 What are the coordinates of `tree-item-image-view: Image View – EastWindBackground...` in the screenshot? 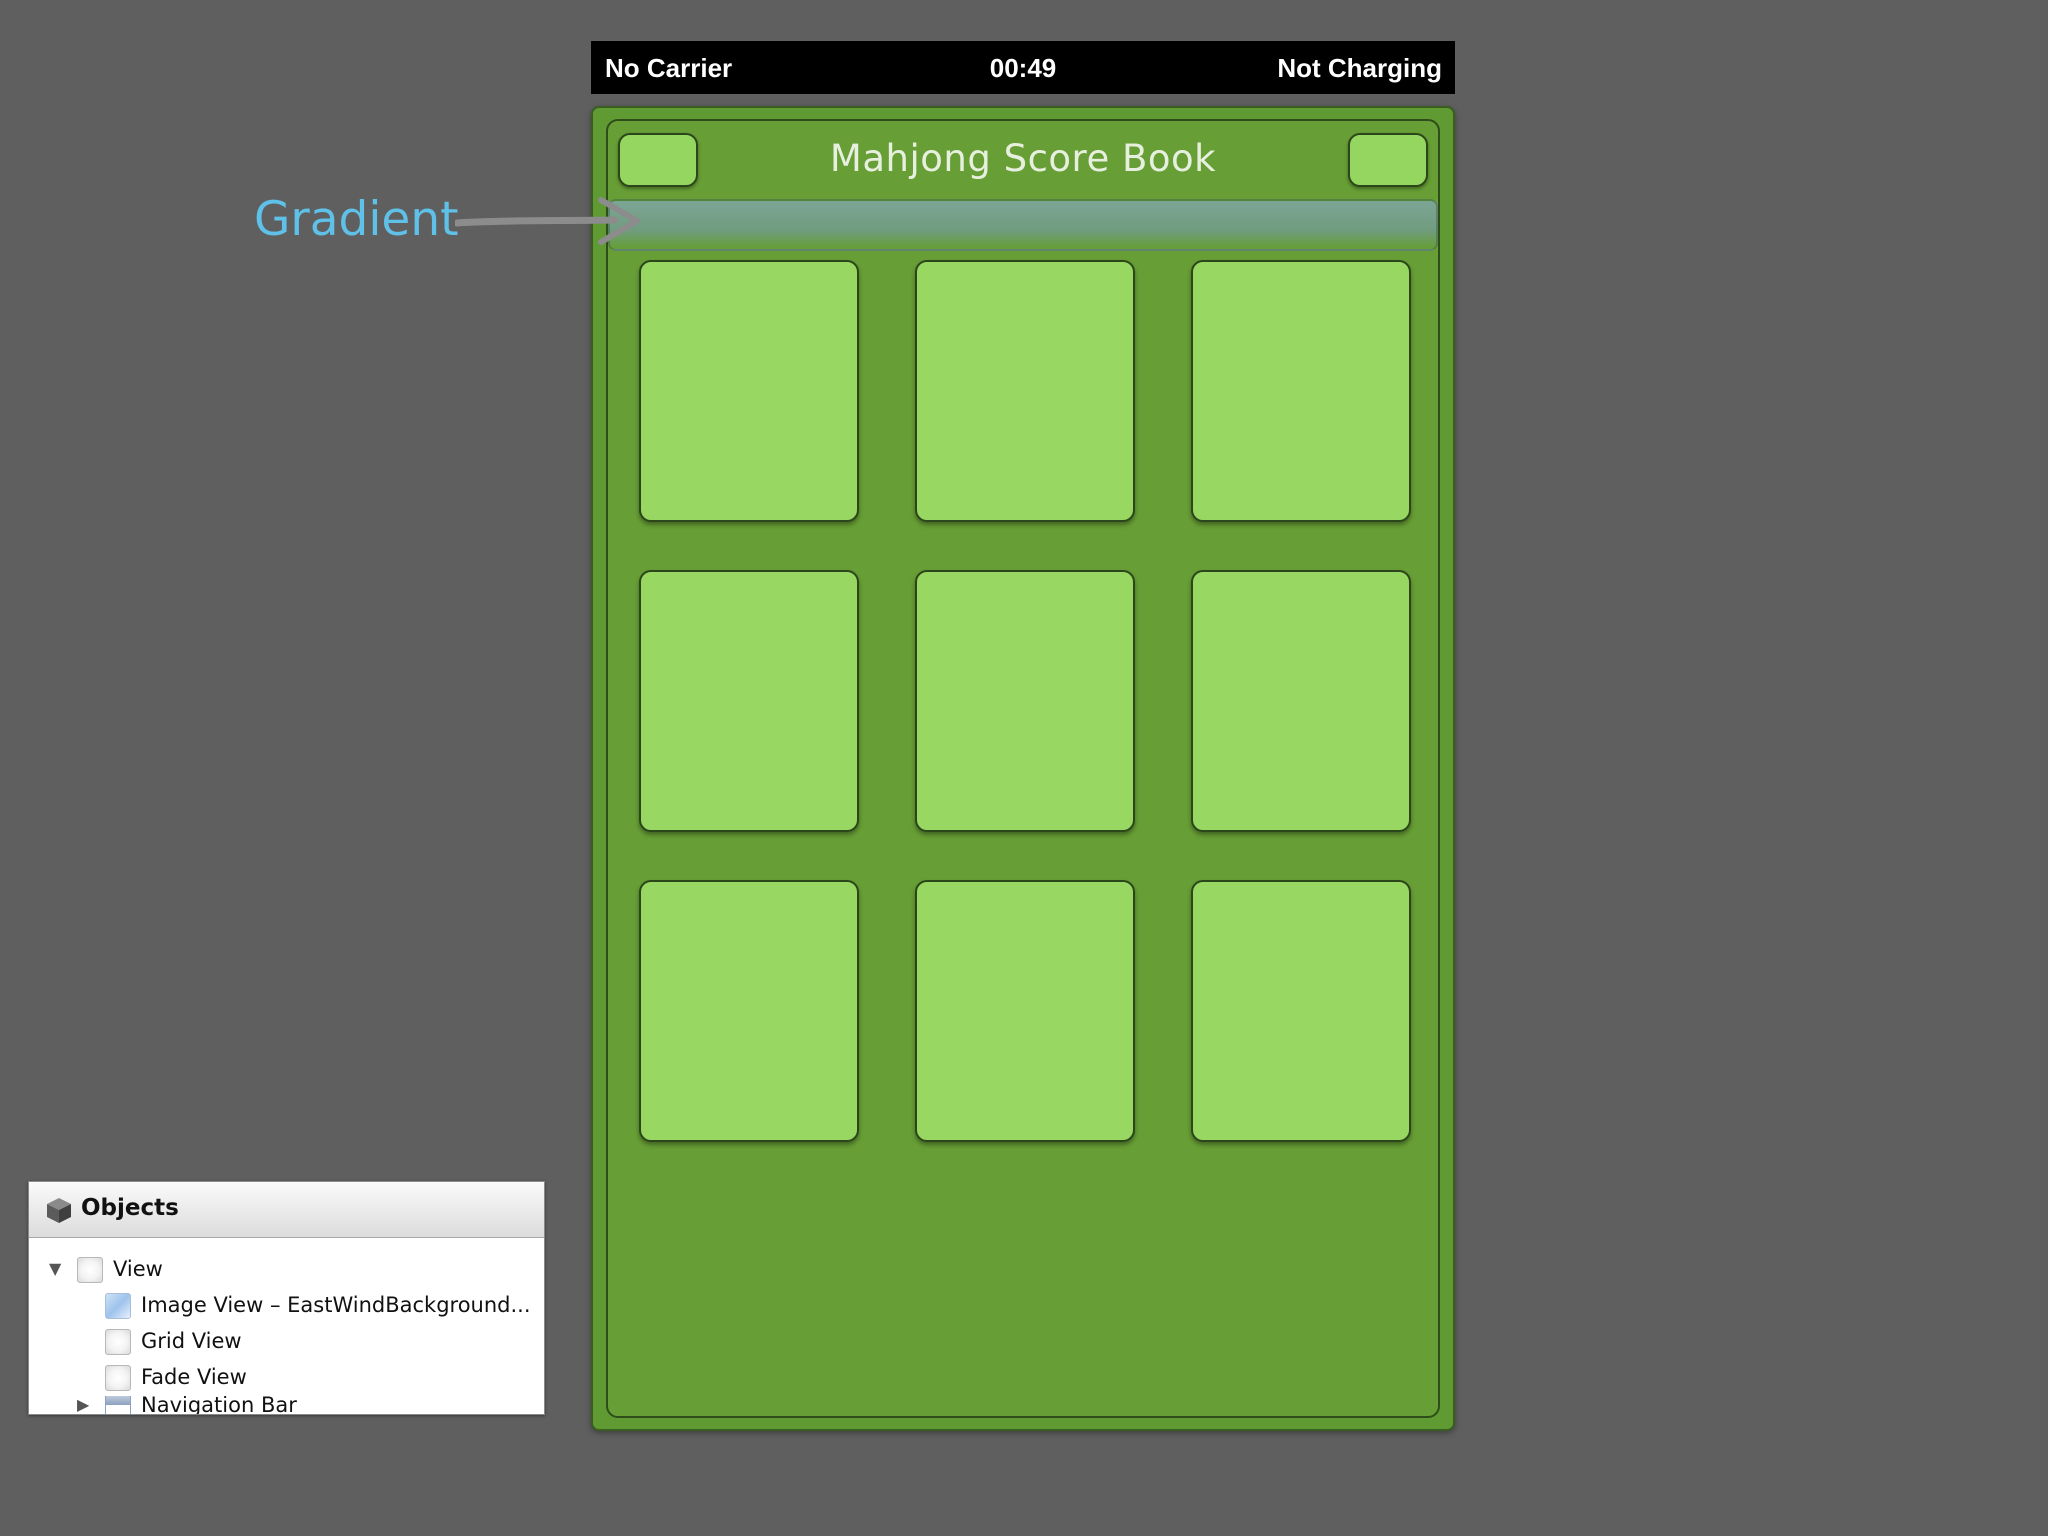 It's located at (286, 1305).